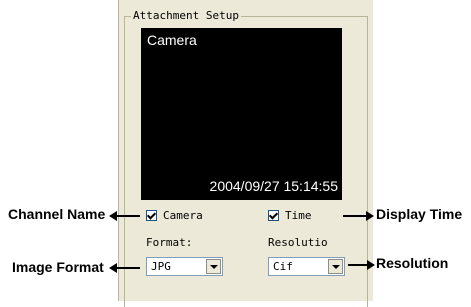  I want to click on time-checkbox-label: Time, so click(298, 215).